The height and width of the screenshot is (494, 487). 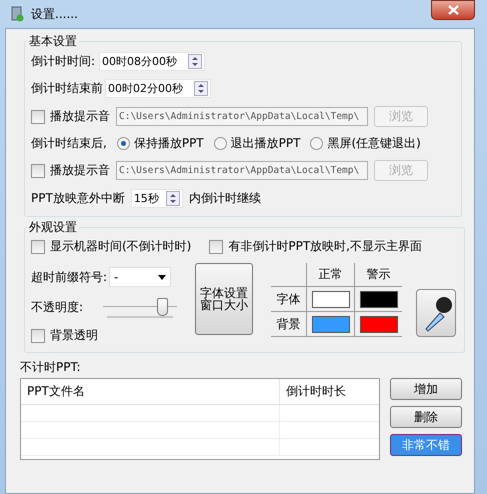 What do you see at coordinates (53, 227) in the screenshot?
I see `group-title: 外观设置` at bounding box center [53, 227].